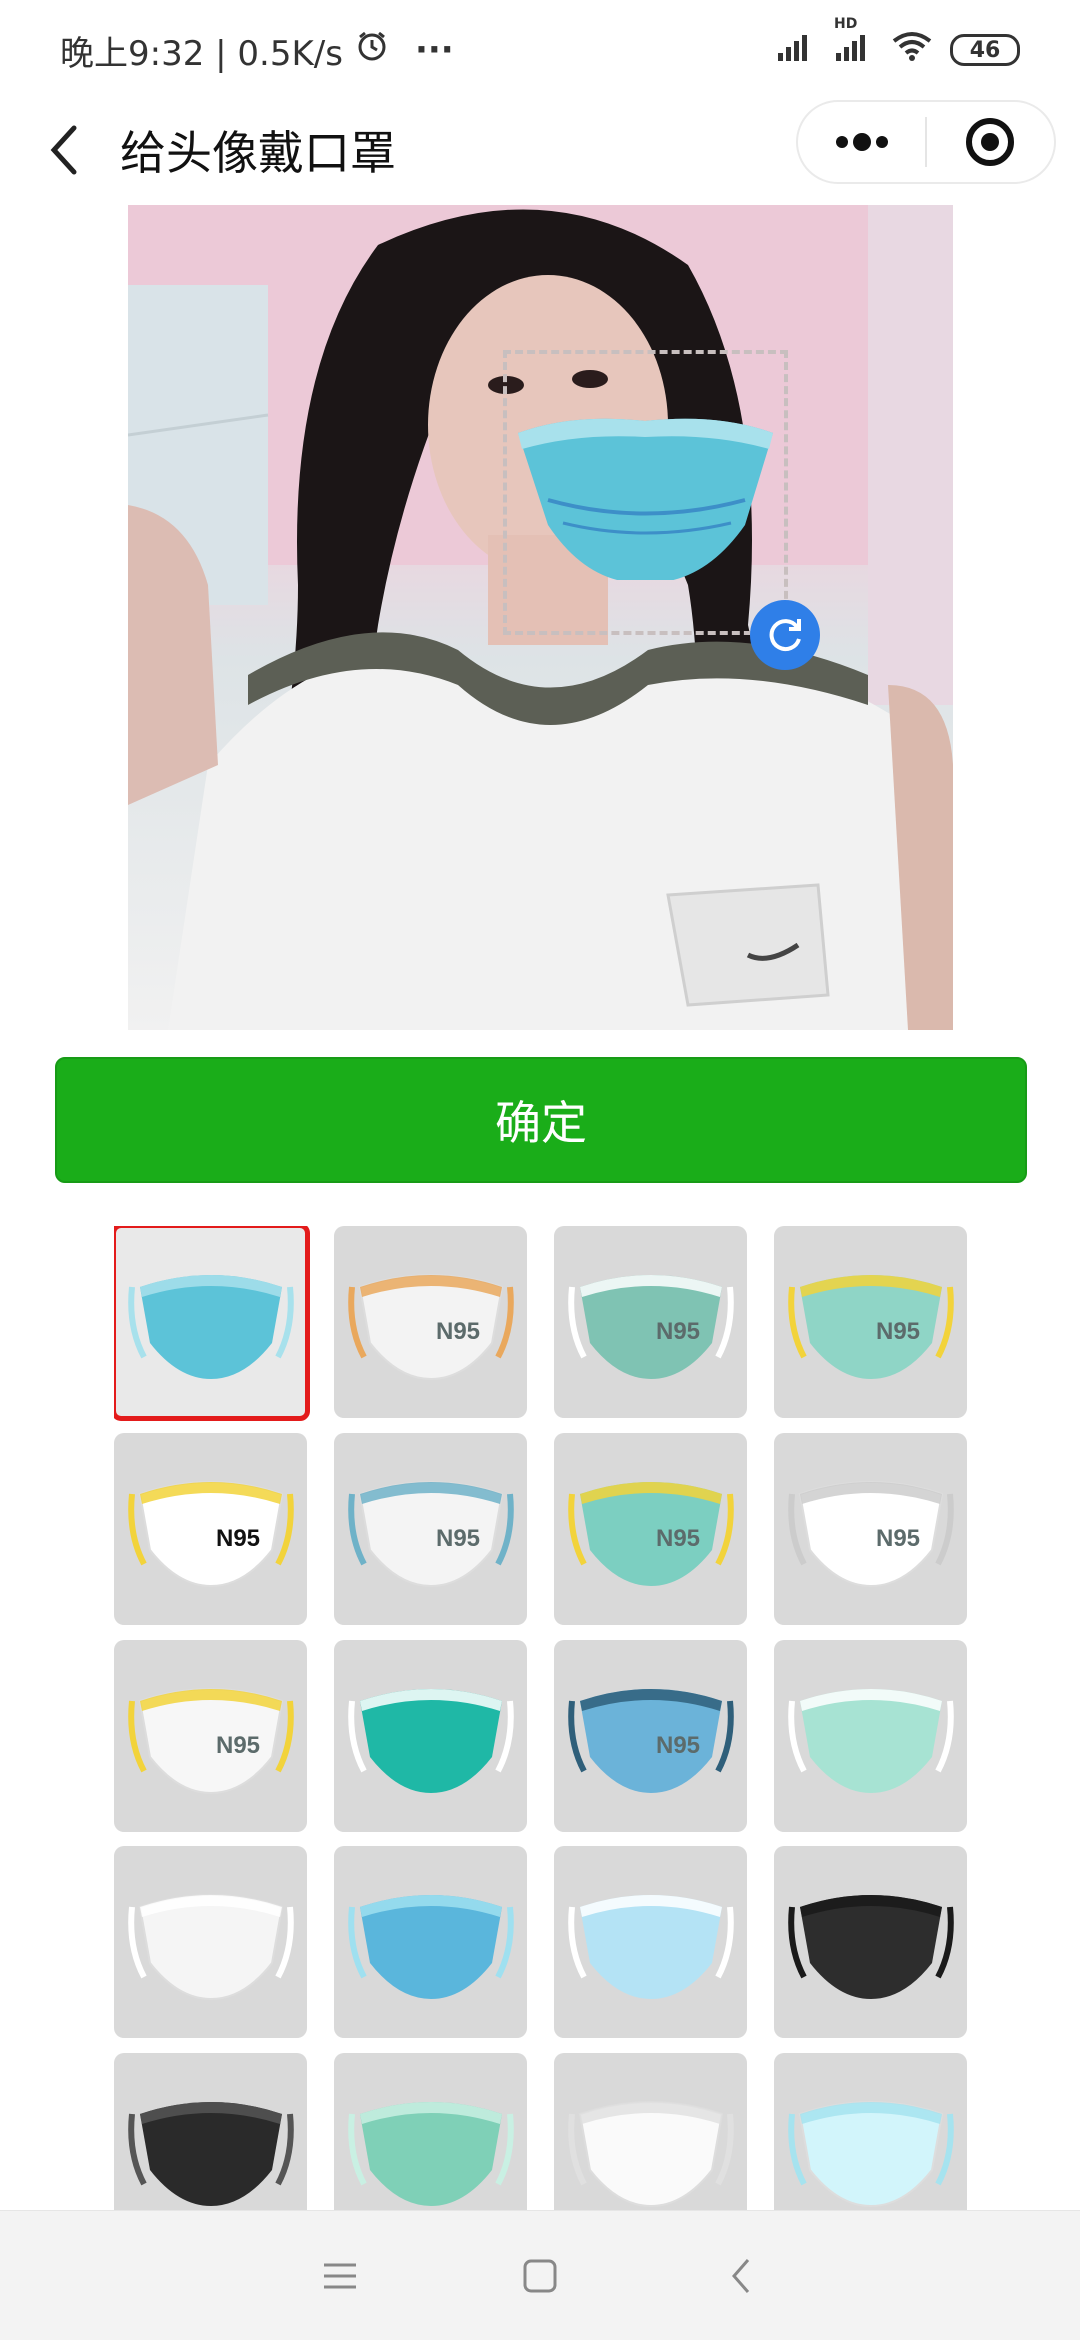  I want to click on system-navigation-bar, so click(540, 2275).